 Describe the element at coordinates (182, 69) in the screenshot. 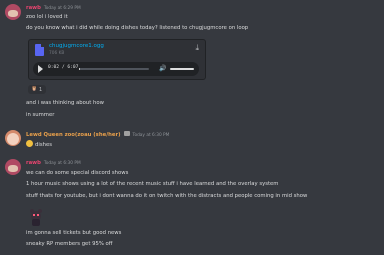

I see `volume-slider` at that location.